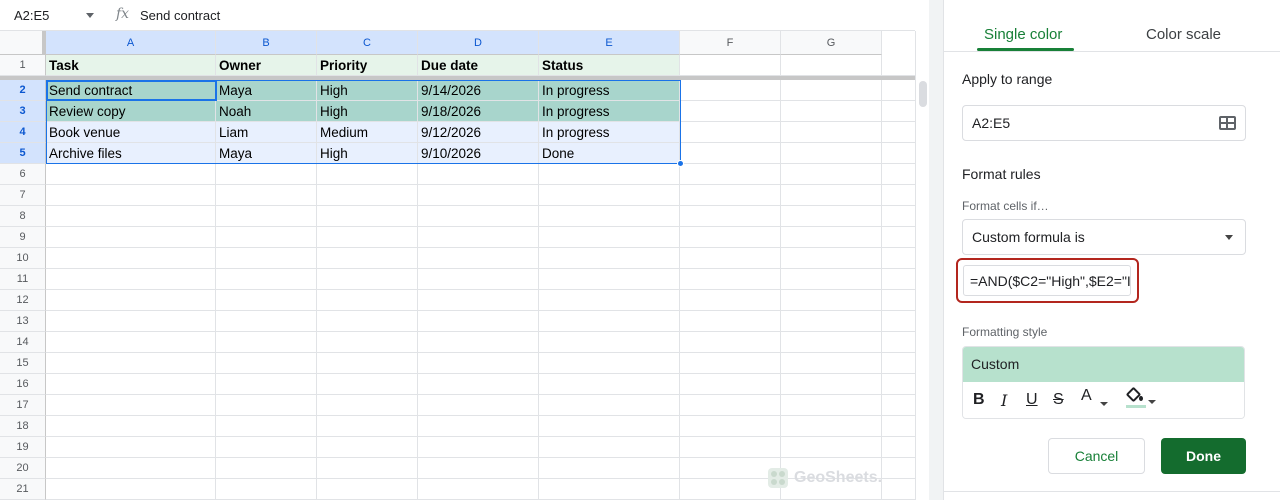  I want to click on panel-gutter, so click(936, 250).